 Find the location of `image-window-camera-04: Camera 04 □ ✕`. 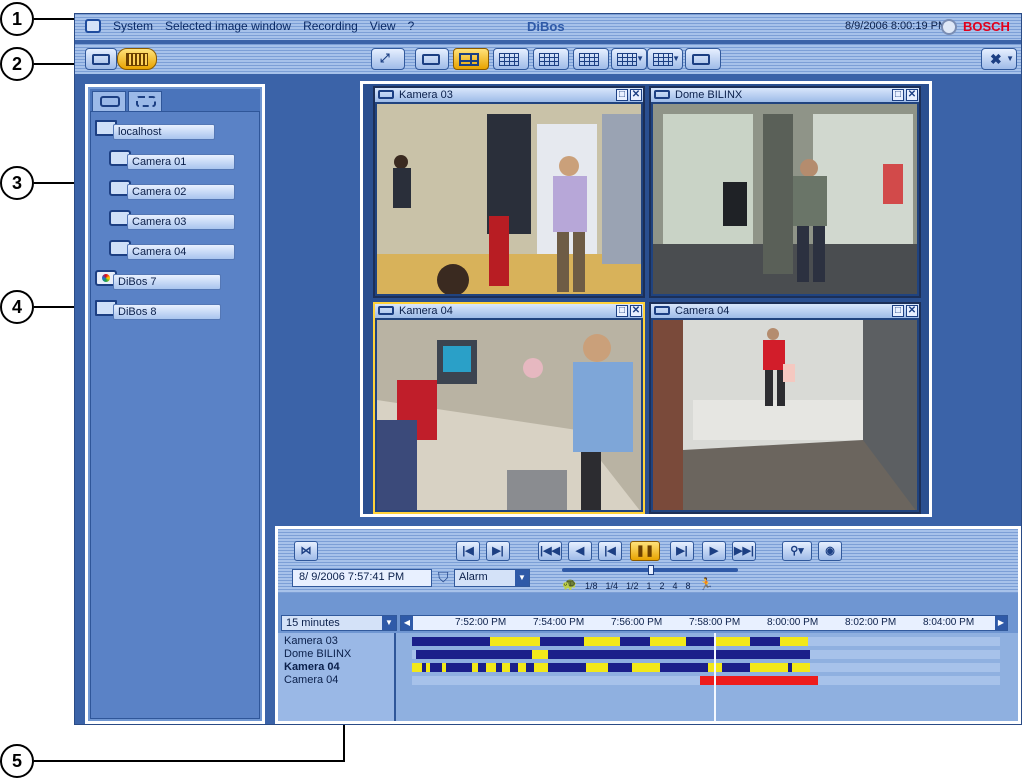

image-window-camera-04: Camera 04 □ ✕ is located at coordinates (785, 408).